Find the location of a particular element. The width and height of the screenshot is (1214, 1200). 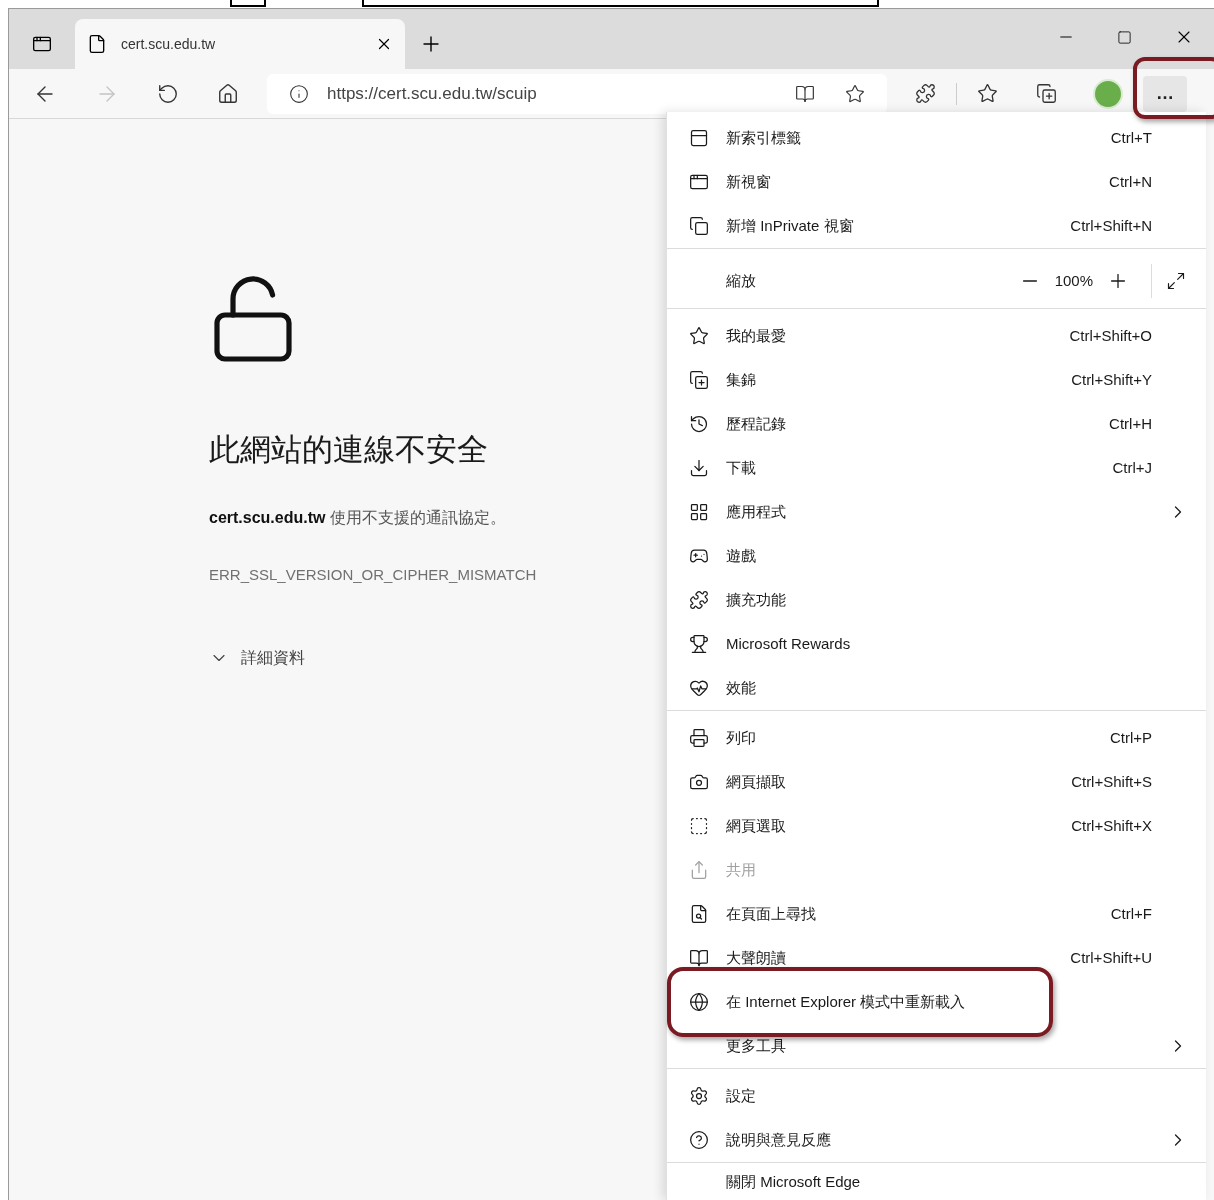

shortcut-label: Ctrl+Shift+U is located at coordinates (1111, 957).